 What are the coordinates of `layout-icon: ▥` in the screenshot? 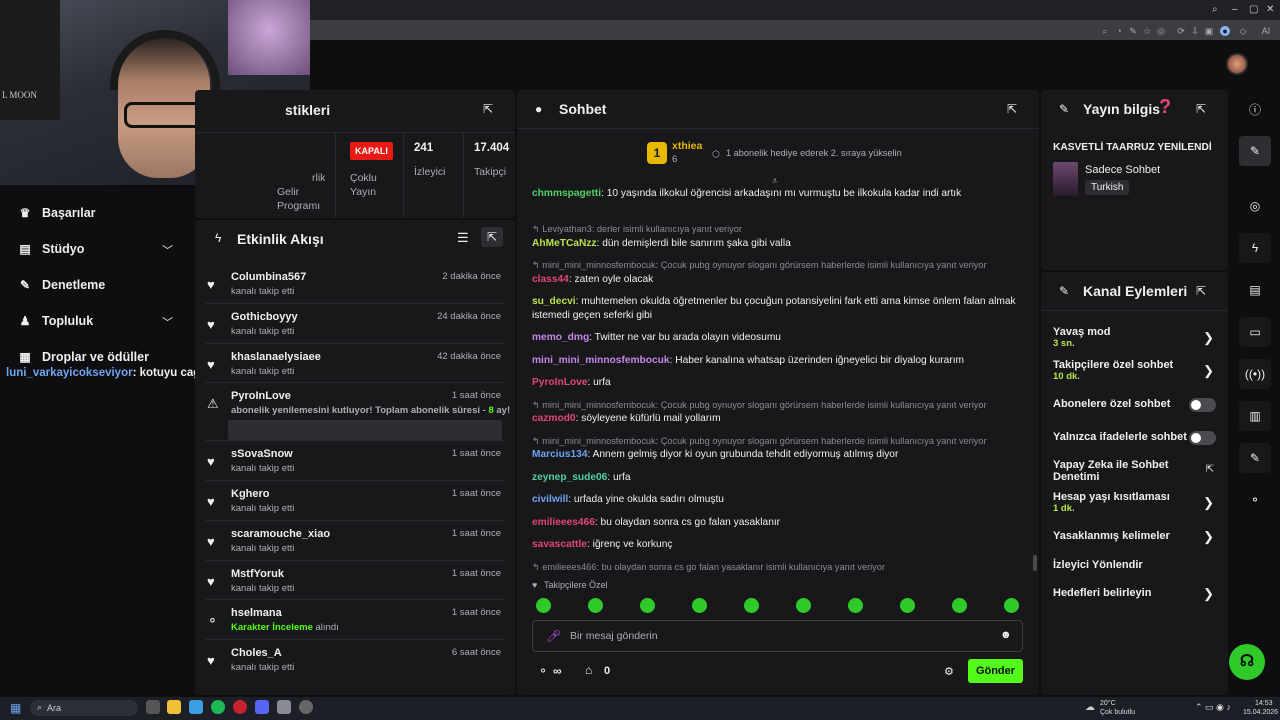 It's located at (1255, 416).